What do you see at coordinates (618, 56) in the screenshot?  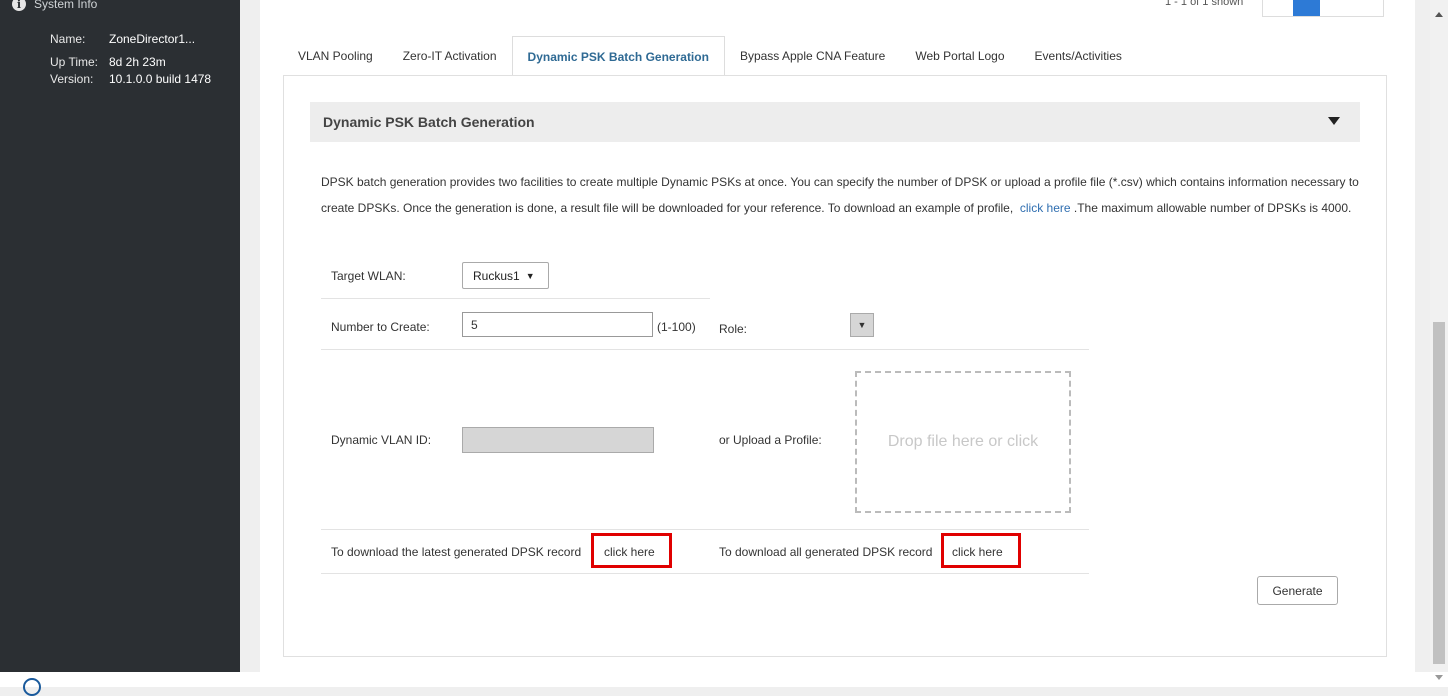 I see `tab-dynamic-psk-batch-generation: Dynamic PSK Batch Generation` at bounding box center [618, 56].